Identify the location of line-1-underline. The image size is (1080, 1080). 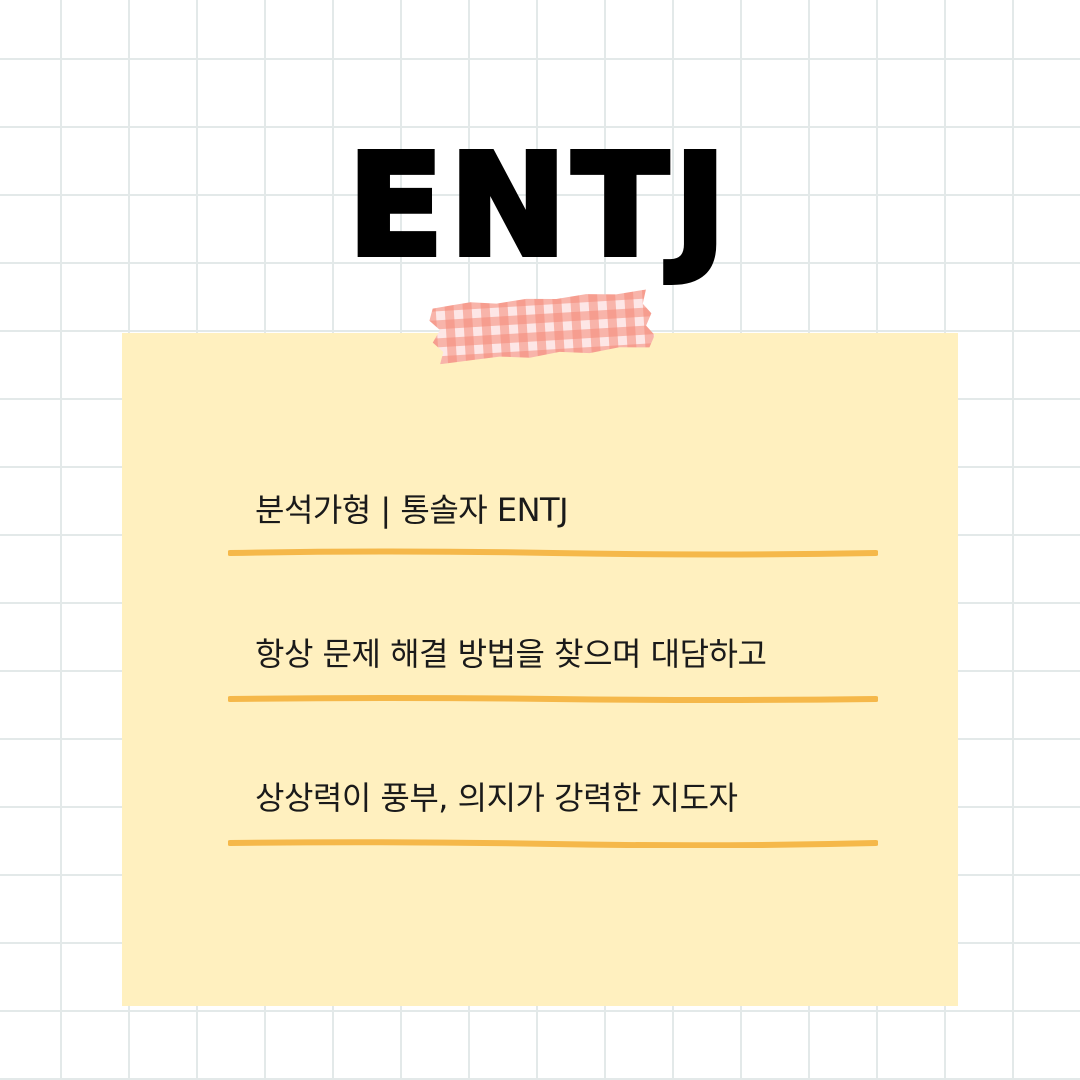
(553, 553).